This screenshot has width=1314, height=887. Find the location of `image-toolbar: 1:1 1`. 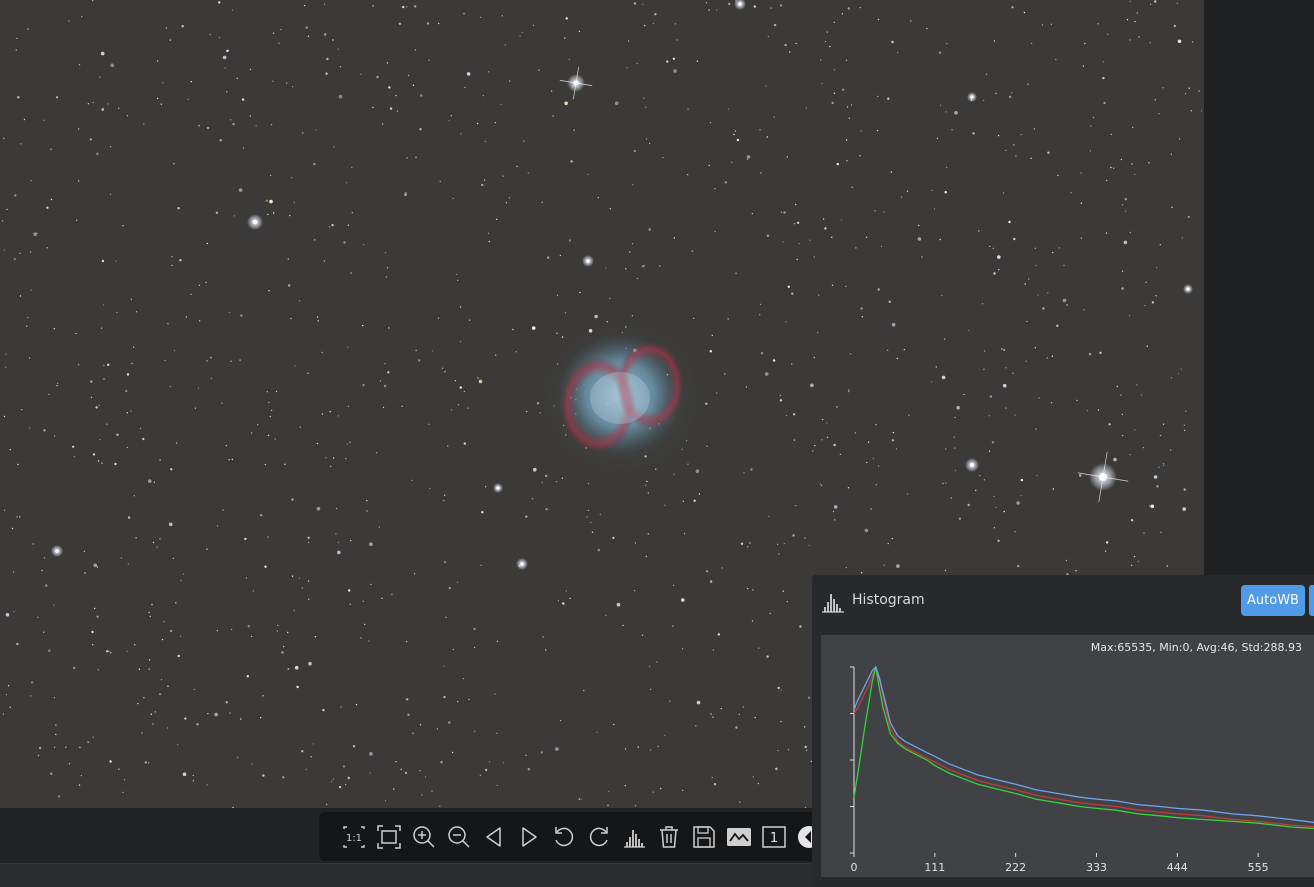

image-toolbar: 1:1 1 is located at coordinates (579, 836).